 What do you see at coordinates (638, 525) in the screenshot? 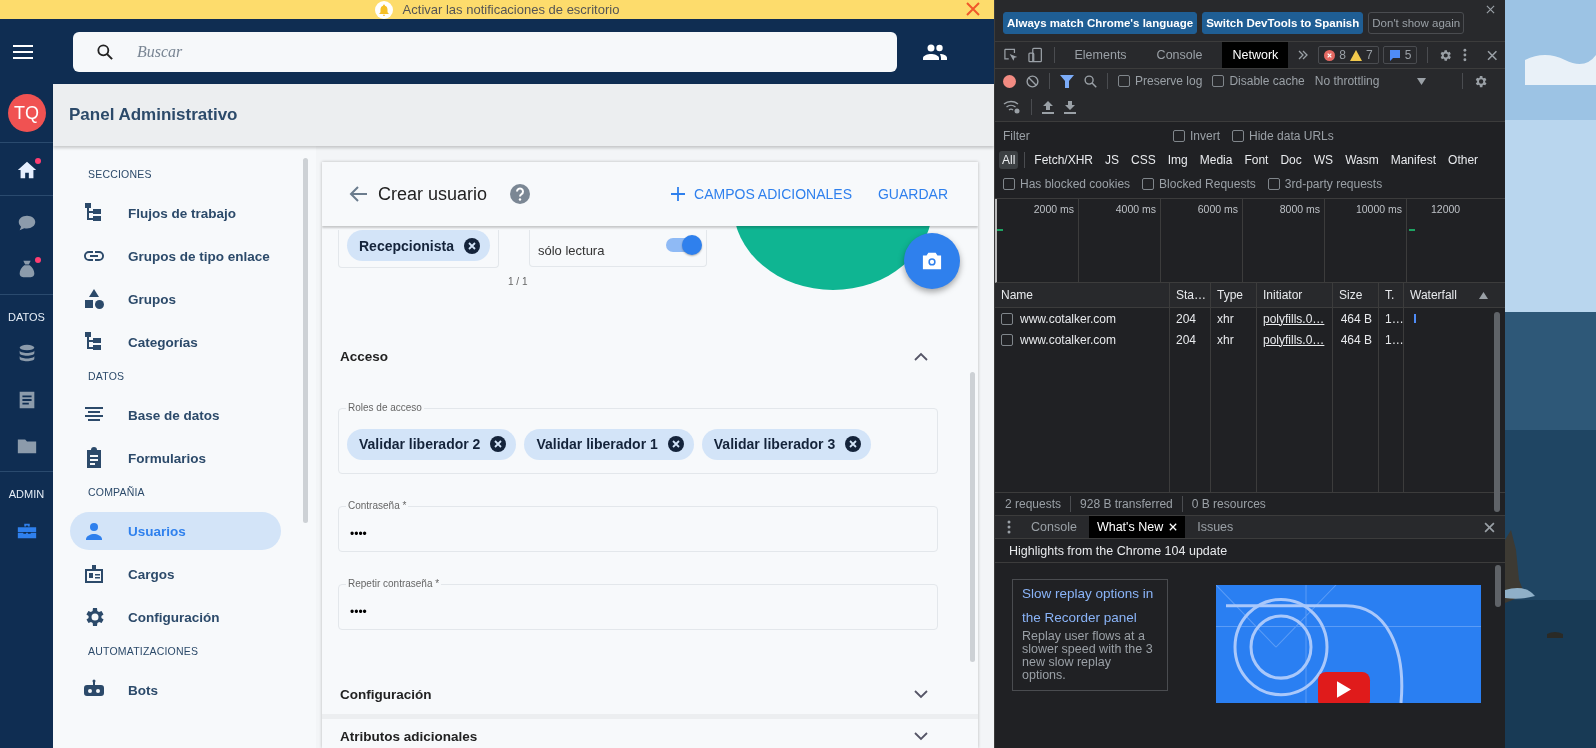
I see `password-field: Contraseña * ••••` at bounding box center [638, 525].